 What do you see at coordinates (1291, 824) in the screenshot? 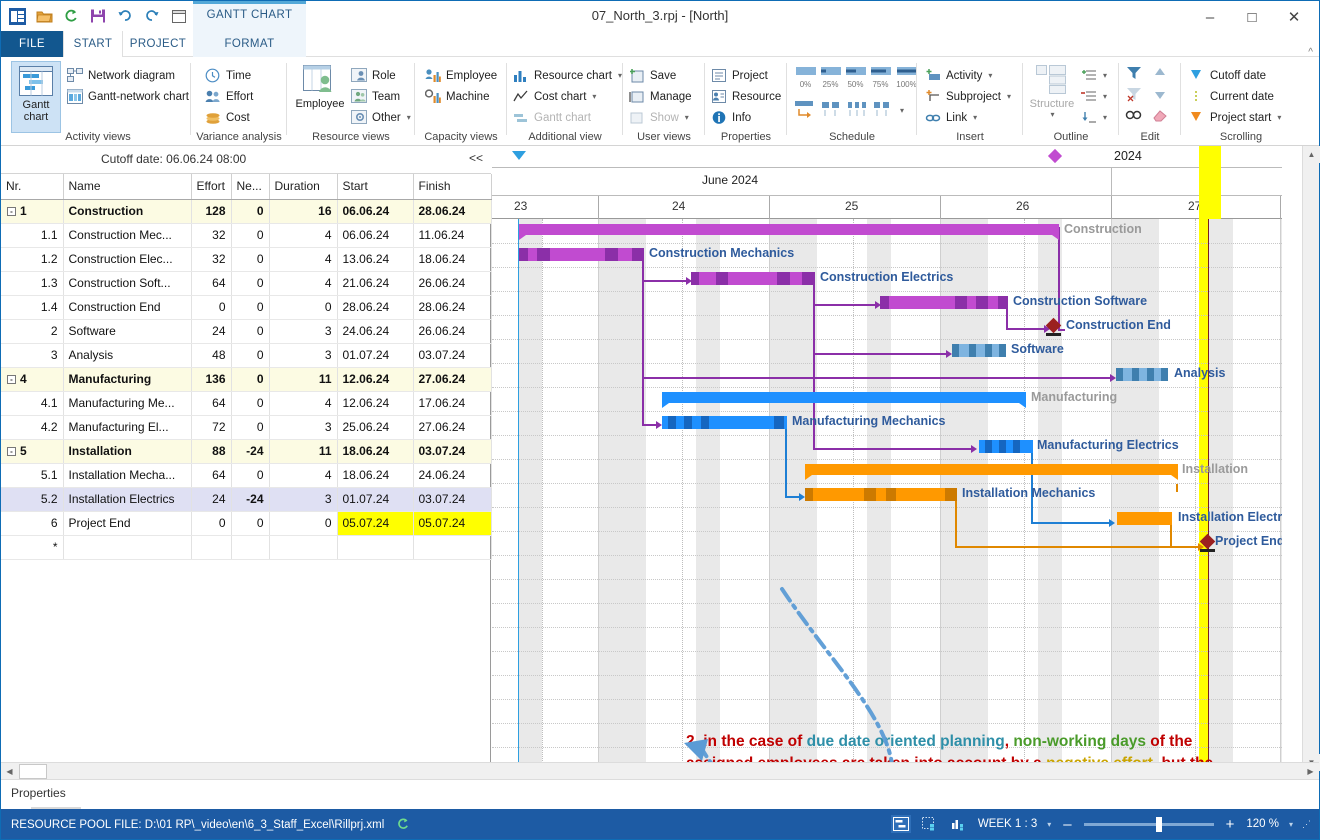
I see `zoom-chevron-down-icon: ▾` at bounding box center [1291, 824].